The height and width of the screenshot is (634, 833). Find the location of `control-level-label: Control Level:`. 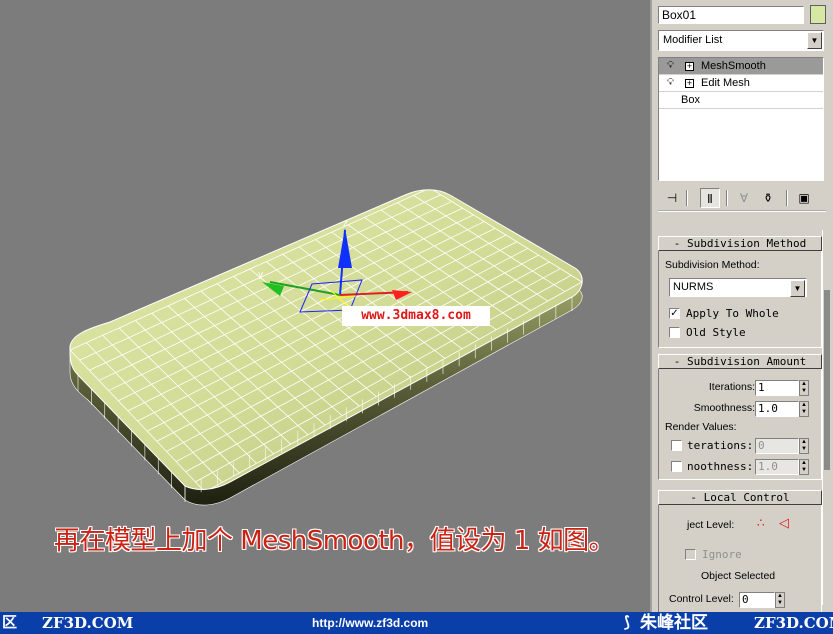

control-level-label: Control Level: is located at coordinates (701, 599).